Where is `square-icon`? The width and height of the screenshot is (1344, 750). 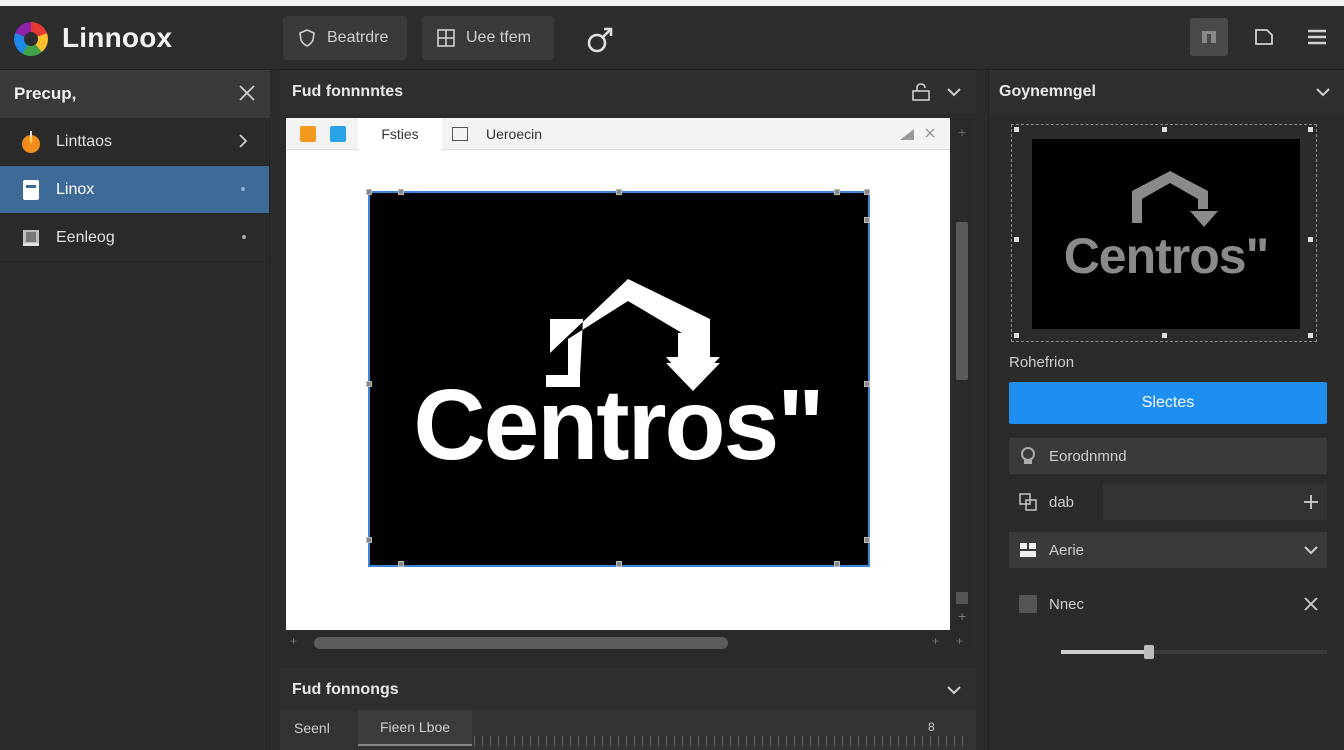
square-icon is located at coordinates (1028, 604).